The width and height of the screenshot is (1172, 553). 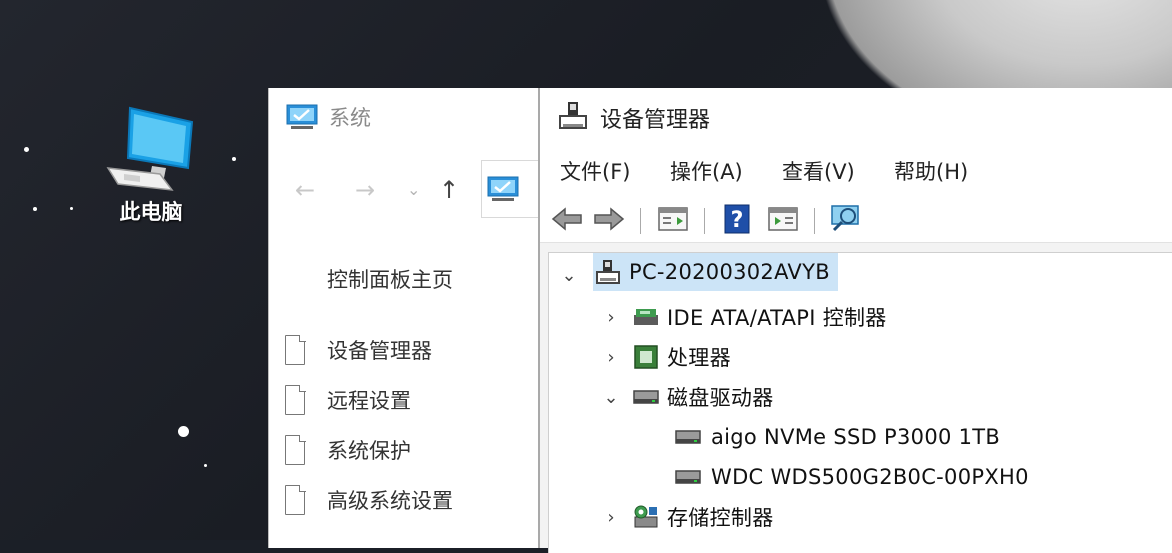 I want to click on tree-node-label: IDE ATA/ATAPI 控制器, so click(x=777, y=318).